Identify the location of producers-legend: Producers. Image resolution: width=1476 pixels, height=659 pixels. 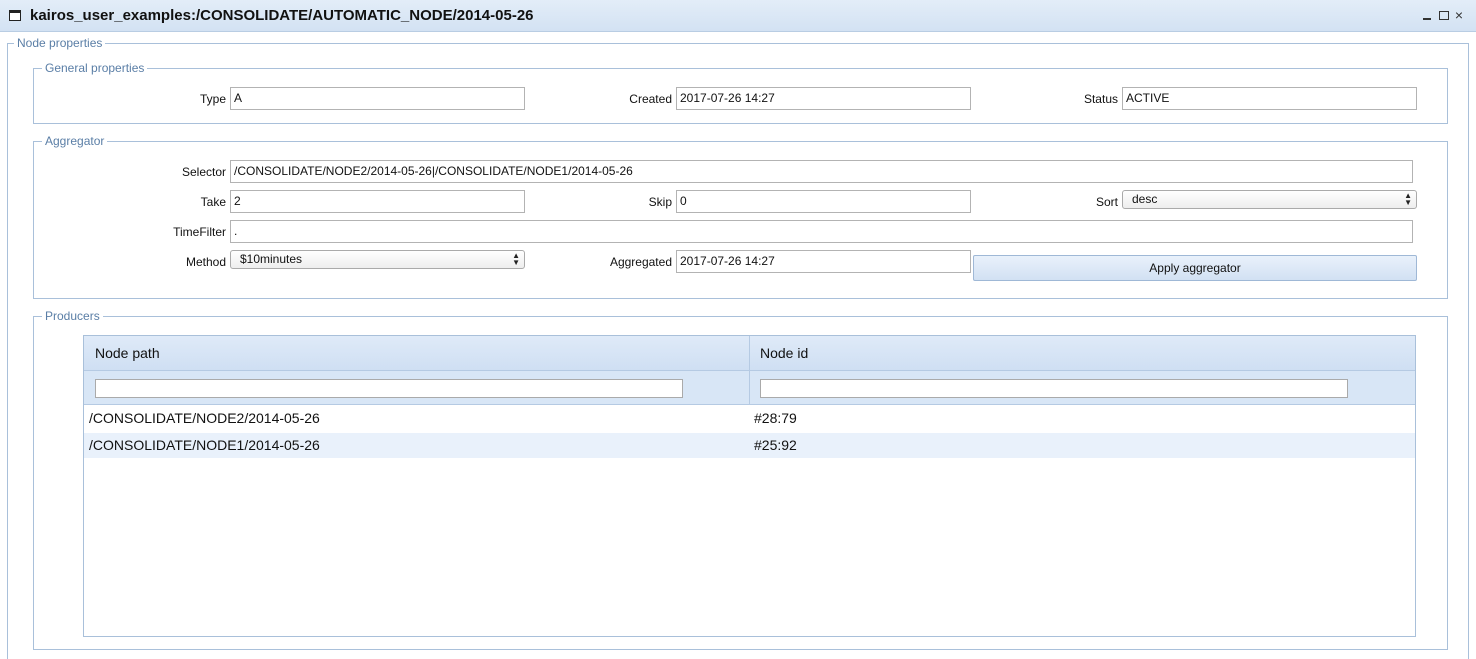
(72, 316).